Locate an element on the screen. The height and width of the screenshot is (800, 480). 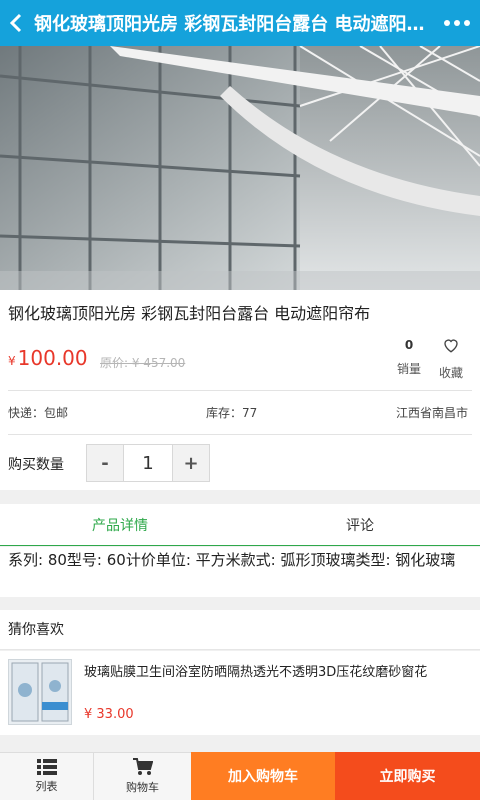
quantity-value: 1 is located at coordinates (148, 463).